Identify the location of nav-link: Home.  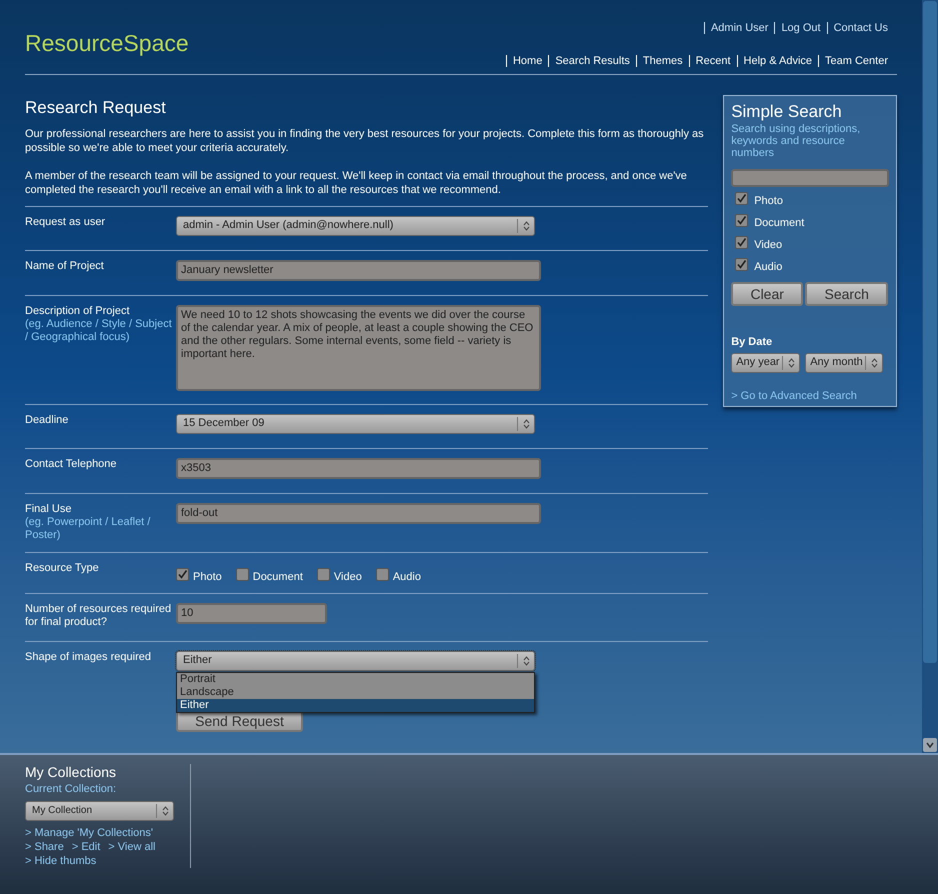
(527, 61).